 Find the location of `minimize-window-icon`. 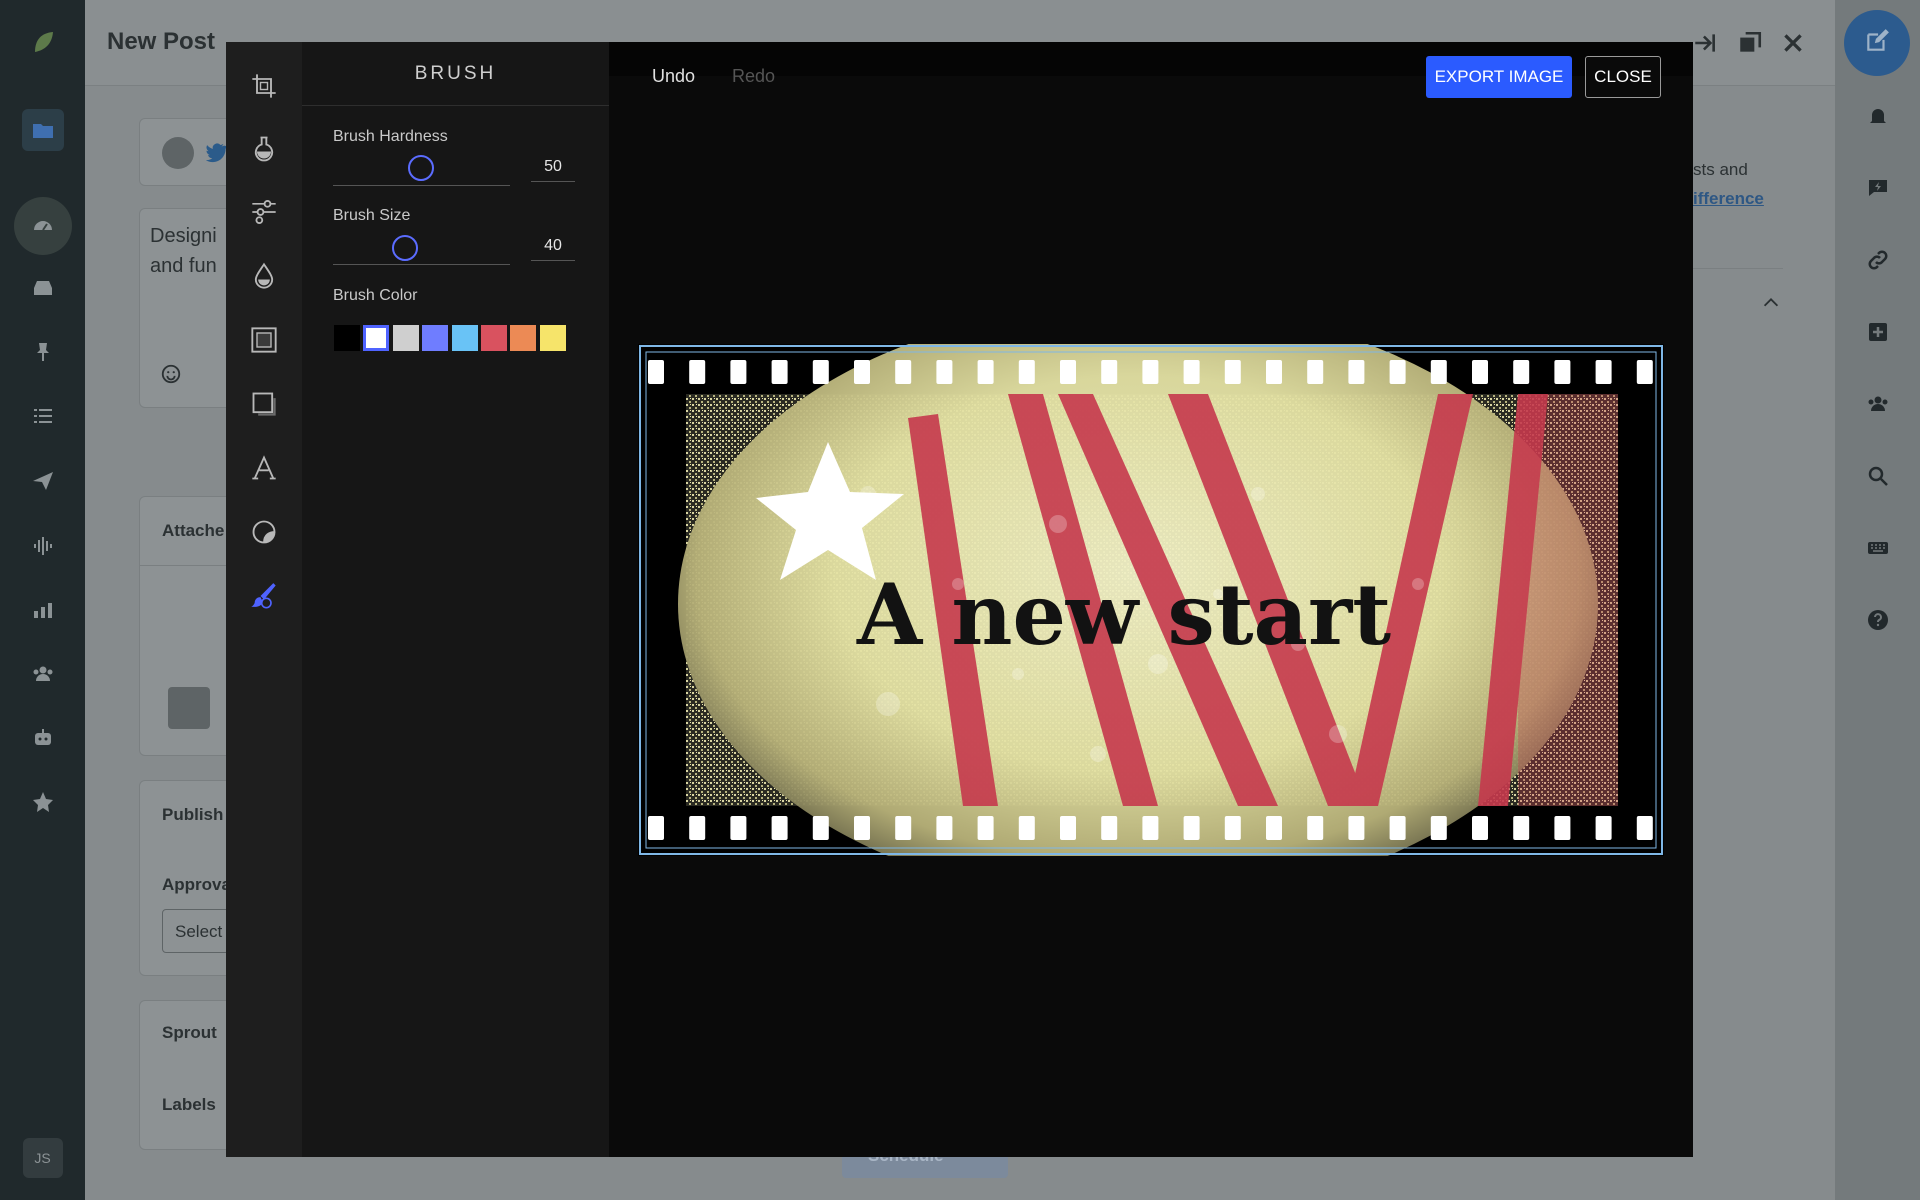

minimize-window-icon is located at coordinates (1750, 45).